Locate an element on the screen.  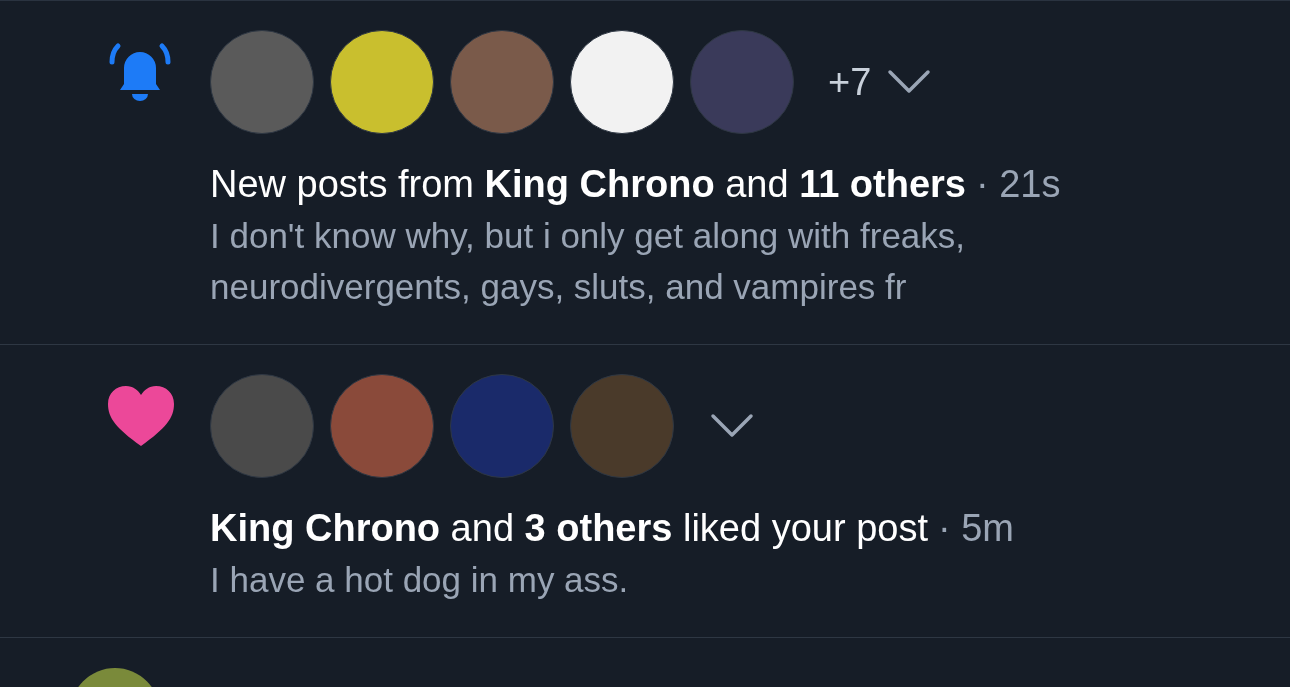
post-preview: I don't know why, but i only get along with freaks, neurodivergents, gays, sluts, and vampires fr is located at coordinates (588, 261).